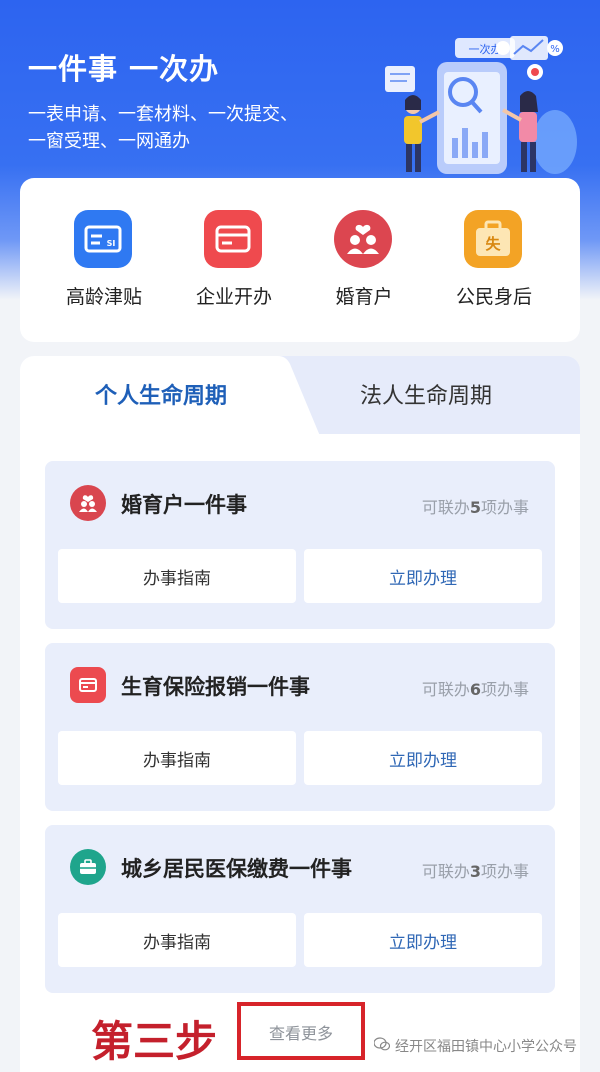  Describe the element at coordinates (233, 297) in the screenshot. I see `quick-service-label: 企业开办` at that location.